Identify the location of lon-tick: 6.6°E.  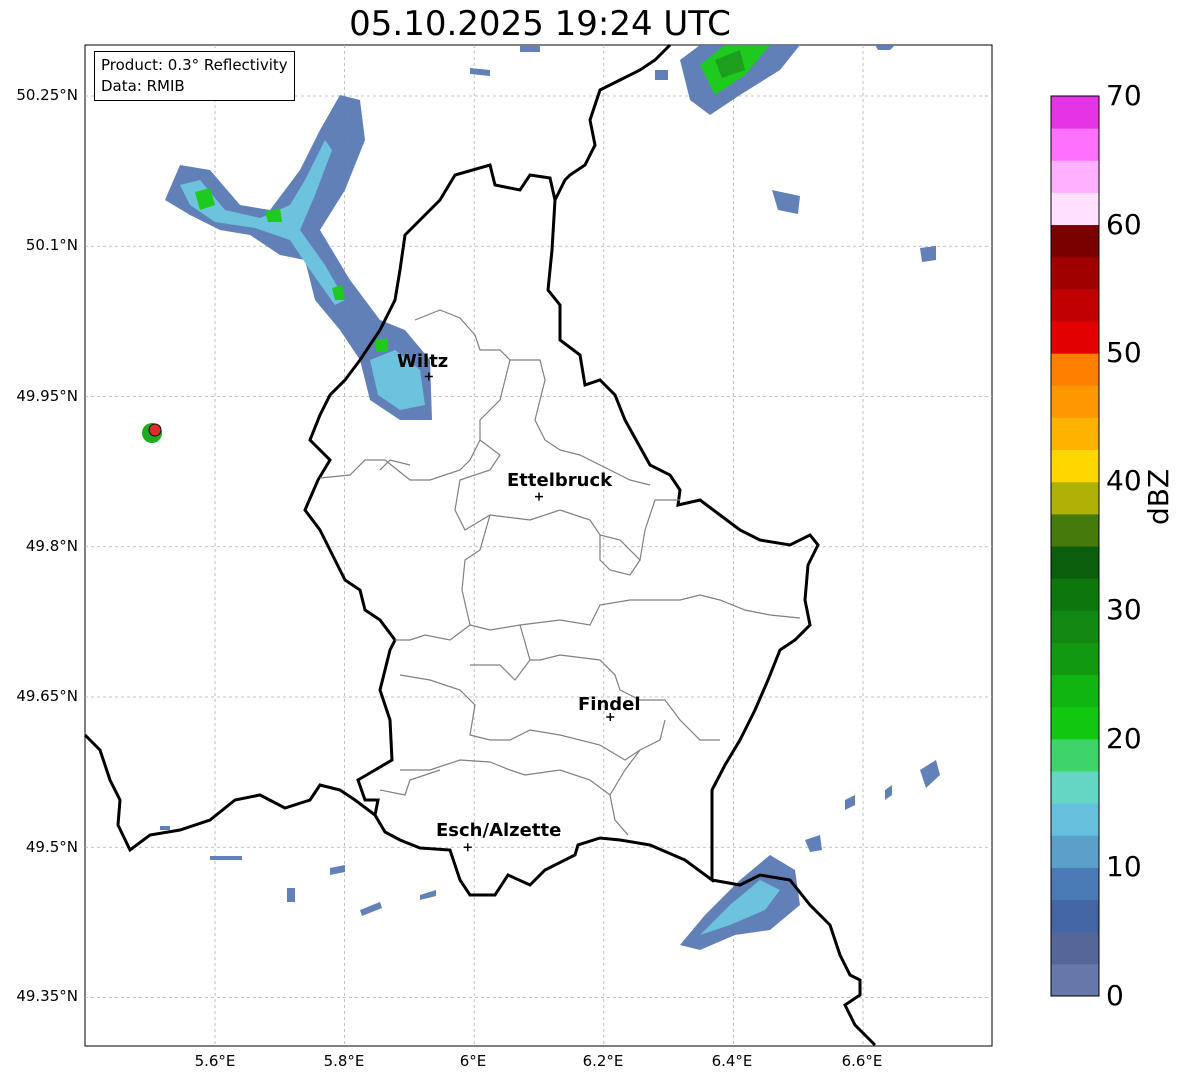
(862, 1061).